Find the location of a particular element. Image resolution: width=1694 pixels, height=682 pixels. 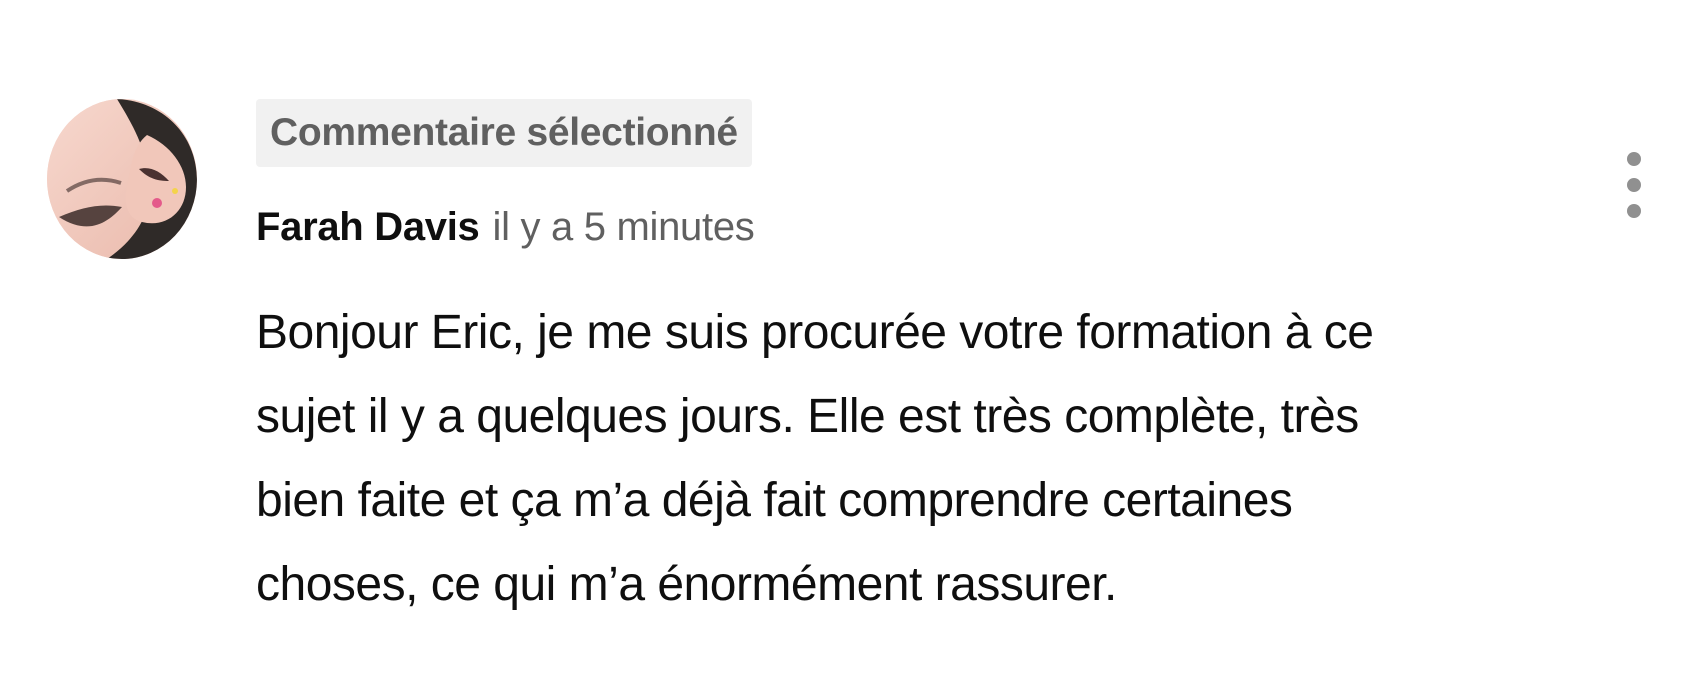

more-vertical-icon is located at coordinates (1634, 185).